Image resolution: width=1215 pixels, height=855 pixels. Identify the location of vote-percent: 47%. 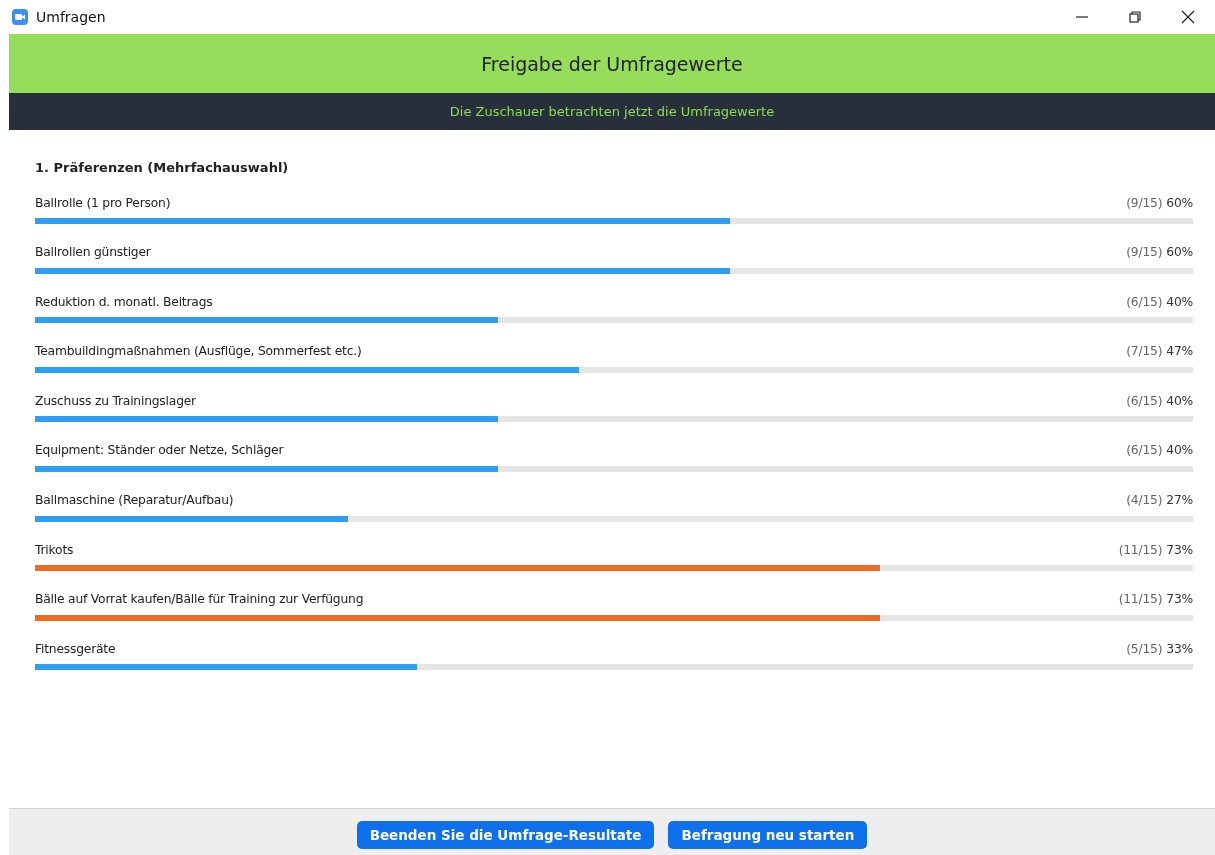
(1179, 351).